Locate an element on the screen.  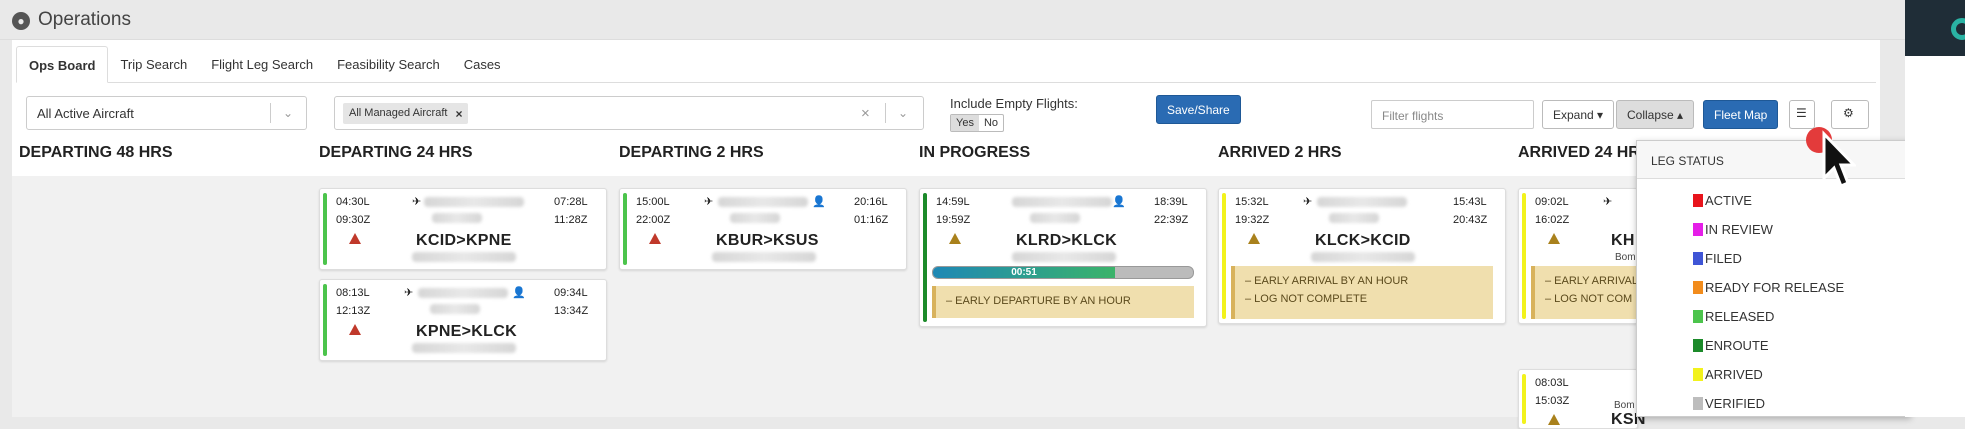
dep-local-time: 14:59L is located at coordinates (953, 202).